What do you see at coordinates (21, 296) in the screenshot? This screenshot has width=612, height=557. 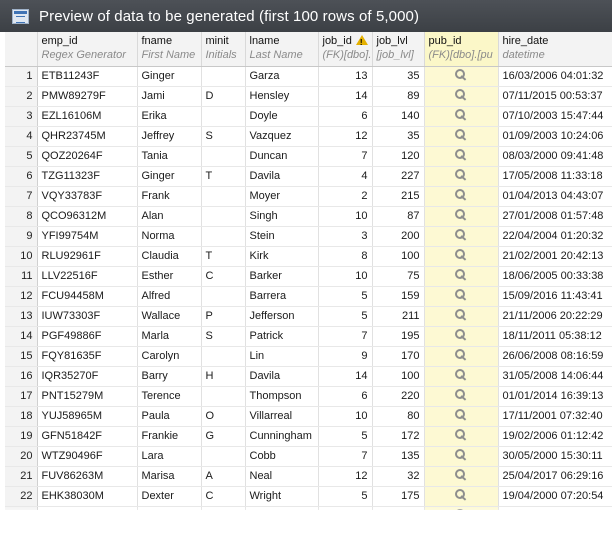 I see `row-number-cell: 12` at bounding box center [21, 296].